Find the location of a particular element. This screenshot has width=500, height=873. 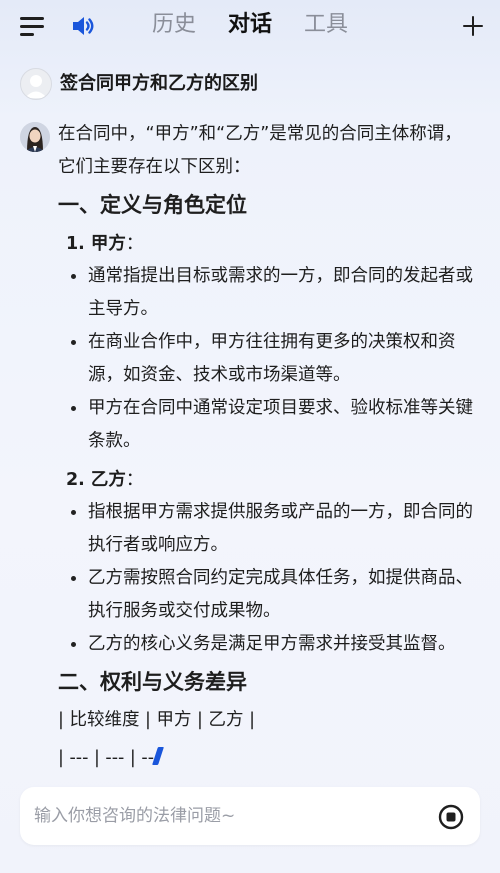

list-item: 在商业合作中，甲方往往拥有更多的决策权和资源，如资金、技术或市场渠道等。 is located at coordinates (268, 359).